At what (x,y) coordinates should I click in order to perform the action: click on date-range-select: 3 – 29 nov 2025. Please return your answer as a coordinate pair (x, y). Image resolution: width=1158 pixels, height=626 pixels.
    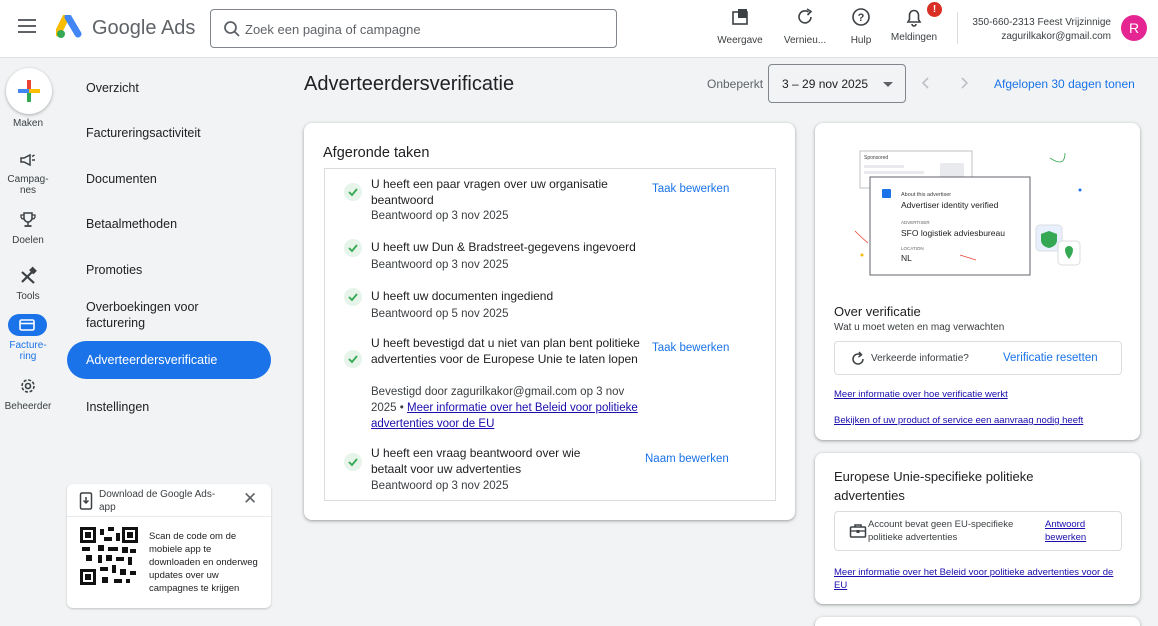
    Looking at the image, I should click on (837, 83).